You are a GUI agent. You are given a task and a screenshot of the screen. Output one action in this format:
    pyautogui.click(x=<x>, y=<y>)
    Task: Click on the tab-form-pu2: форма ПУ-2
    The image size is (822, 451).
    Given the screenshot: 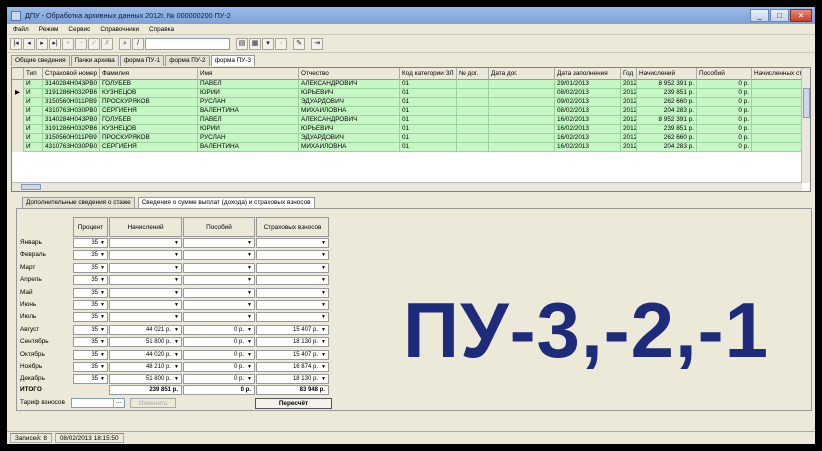 What is the action you would take?
    pyautogui.click(x=187, y=60)
    